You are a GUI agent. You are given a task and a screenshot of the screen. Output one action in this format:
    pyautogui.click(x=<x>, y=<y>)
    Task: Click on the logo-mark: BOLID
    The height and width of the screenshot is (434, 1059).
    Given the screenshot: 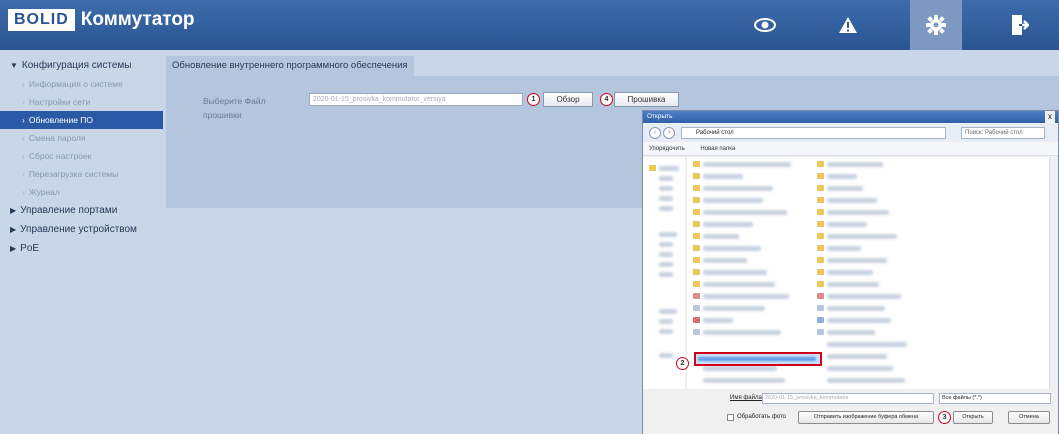 What is the action you would take?
    pyautogui.click(x=41, y=20)
    